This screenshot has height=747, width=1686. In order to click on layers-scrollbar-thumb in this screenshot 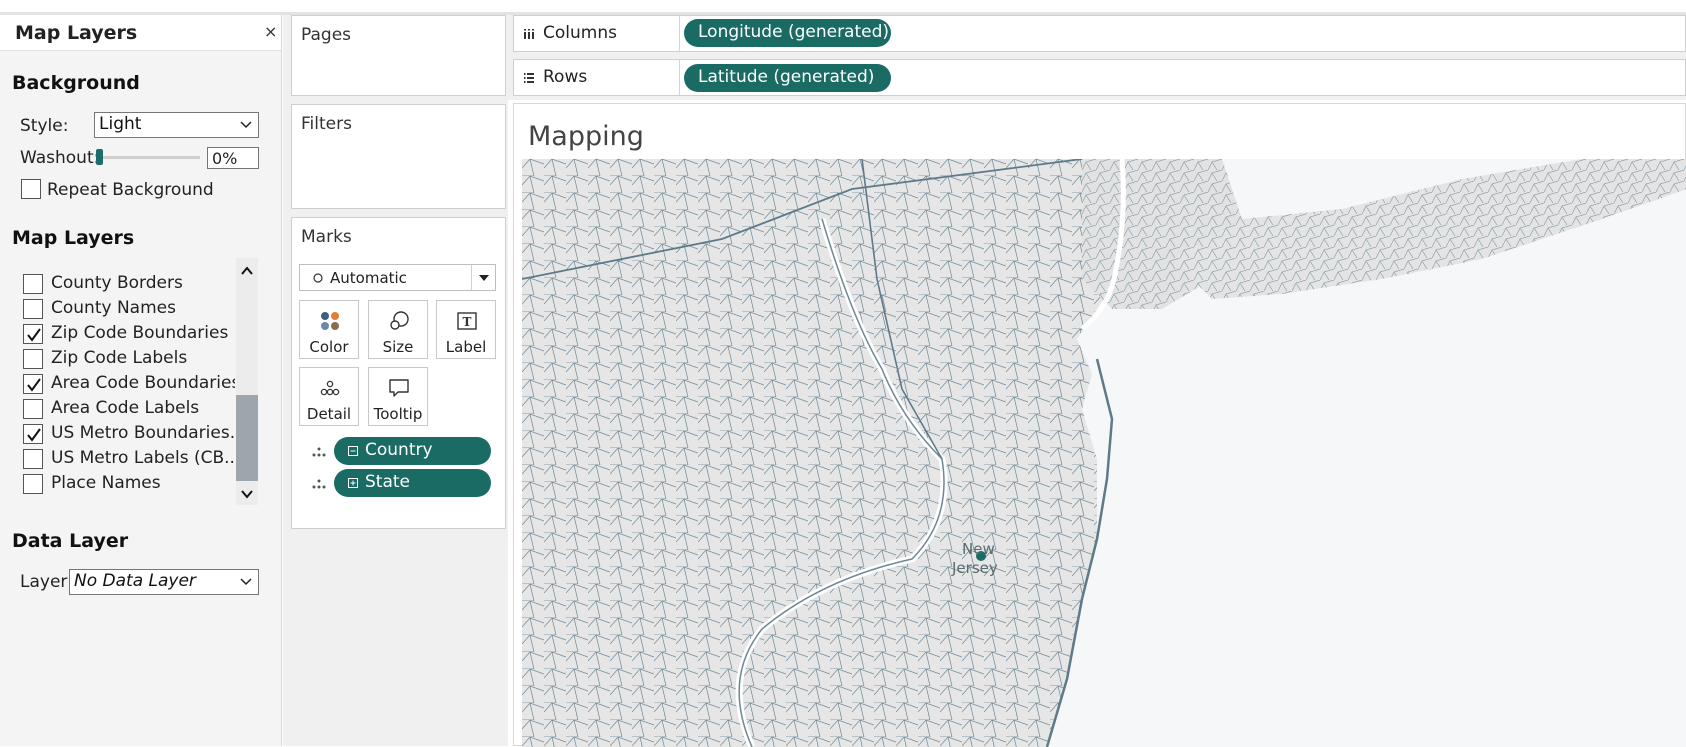, I will do `click(247, 438)`.